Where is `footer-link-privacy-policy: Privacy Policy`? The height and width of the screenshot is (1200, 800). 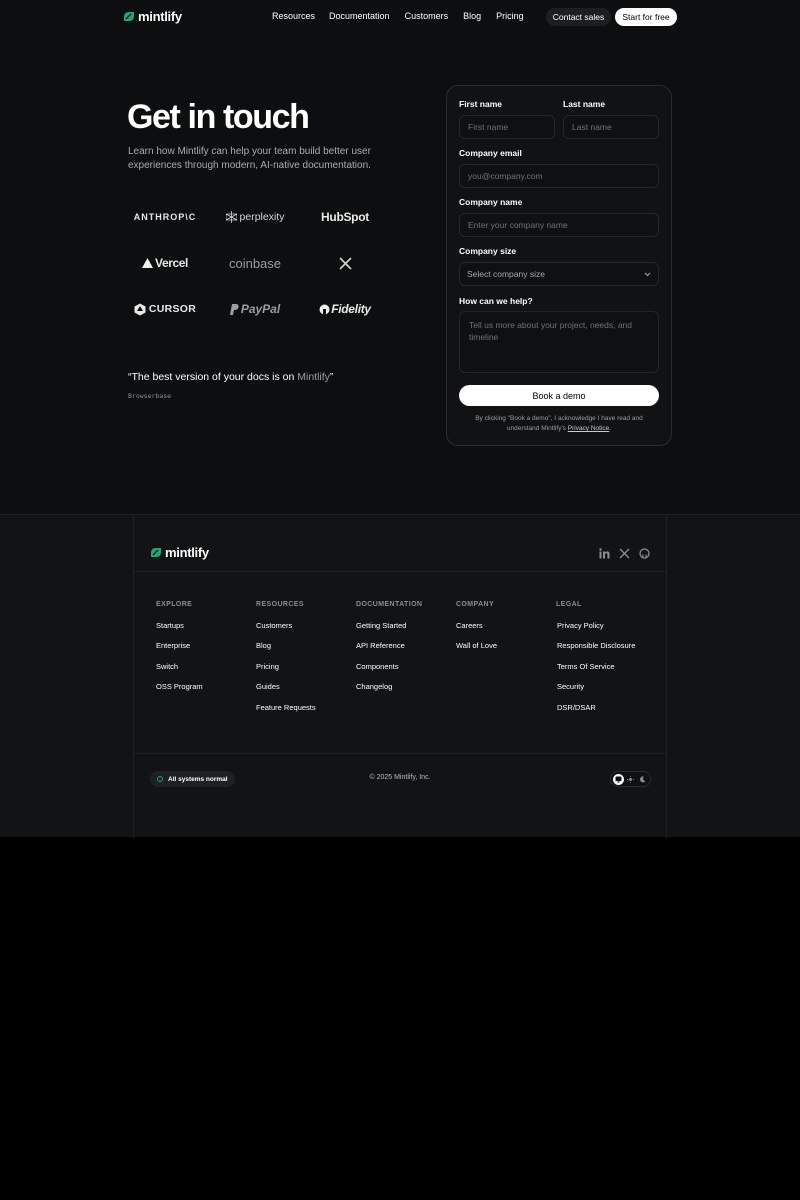 footer-link-privacy-policy: Privacy Policy is located at coordinates (580, 625).